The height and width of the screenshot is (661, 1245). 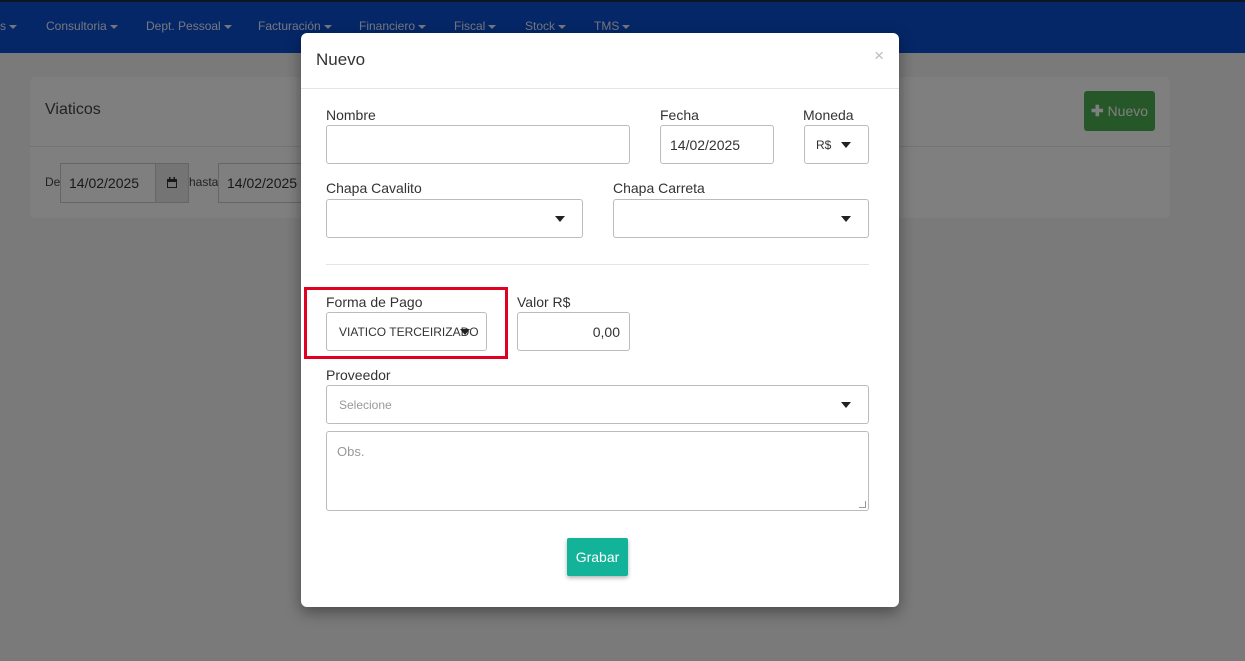 I want to click on proveedor-placeholder: Selecione, so click(x=365, y=405).